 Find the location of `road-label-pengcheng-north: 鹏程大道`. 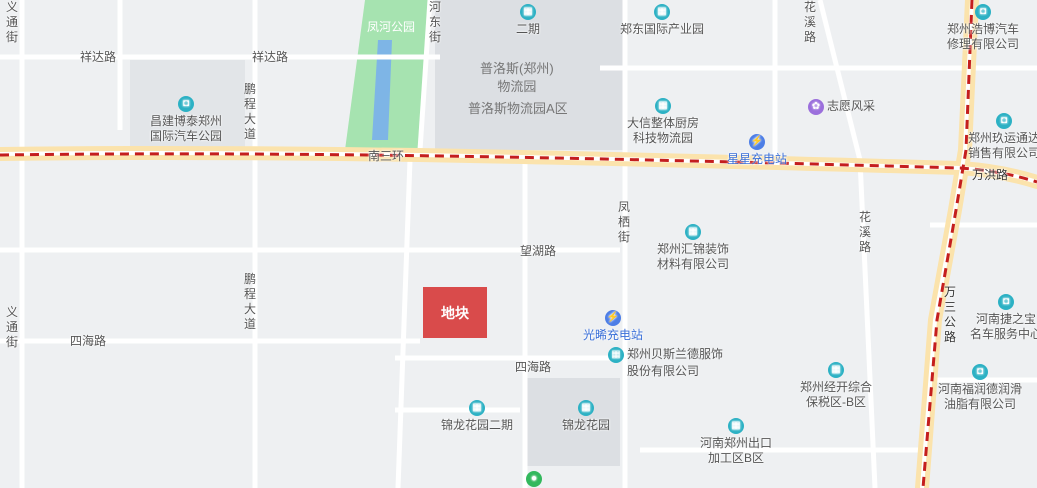

road-label-pengcheng-north: 鹏程大道 is located at coordinates (249, 111).